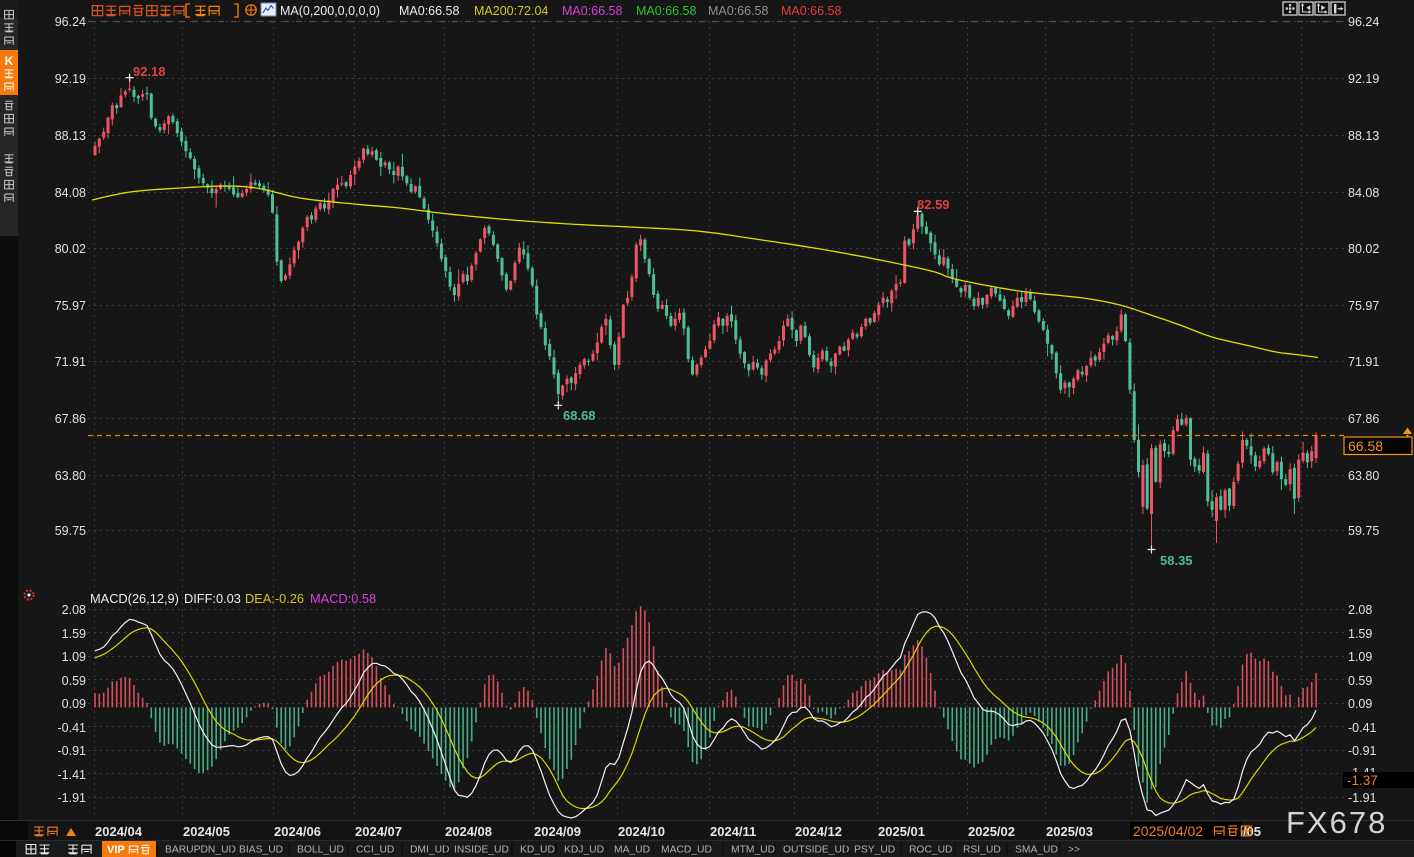 The height and width of the screenshot is (857, 1414). What do you see at coordinates (212, 598) in the screenshot?
I see `svg-text: DIFF:0.03` at bounding box center [212, 598].